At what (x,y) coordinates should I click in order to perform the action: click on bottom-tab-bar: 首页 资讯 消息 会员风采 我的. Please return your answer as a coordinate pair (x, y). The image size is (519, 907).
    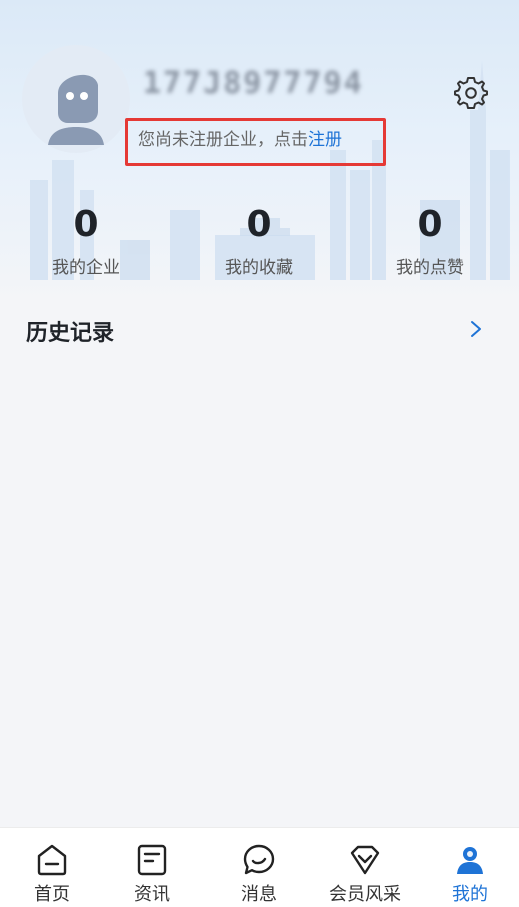
    Looking at the image, I should click on (259, 867).